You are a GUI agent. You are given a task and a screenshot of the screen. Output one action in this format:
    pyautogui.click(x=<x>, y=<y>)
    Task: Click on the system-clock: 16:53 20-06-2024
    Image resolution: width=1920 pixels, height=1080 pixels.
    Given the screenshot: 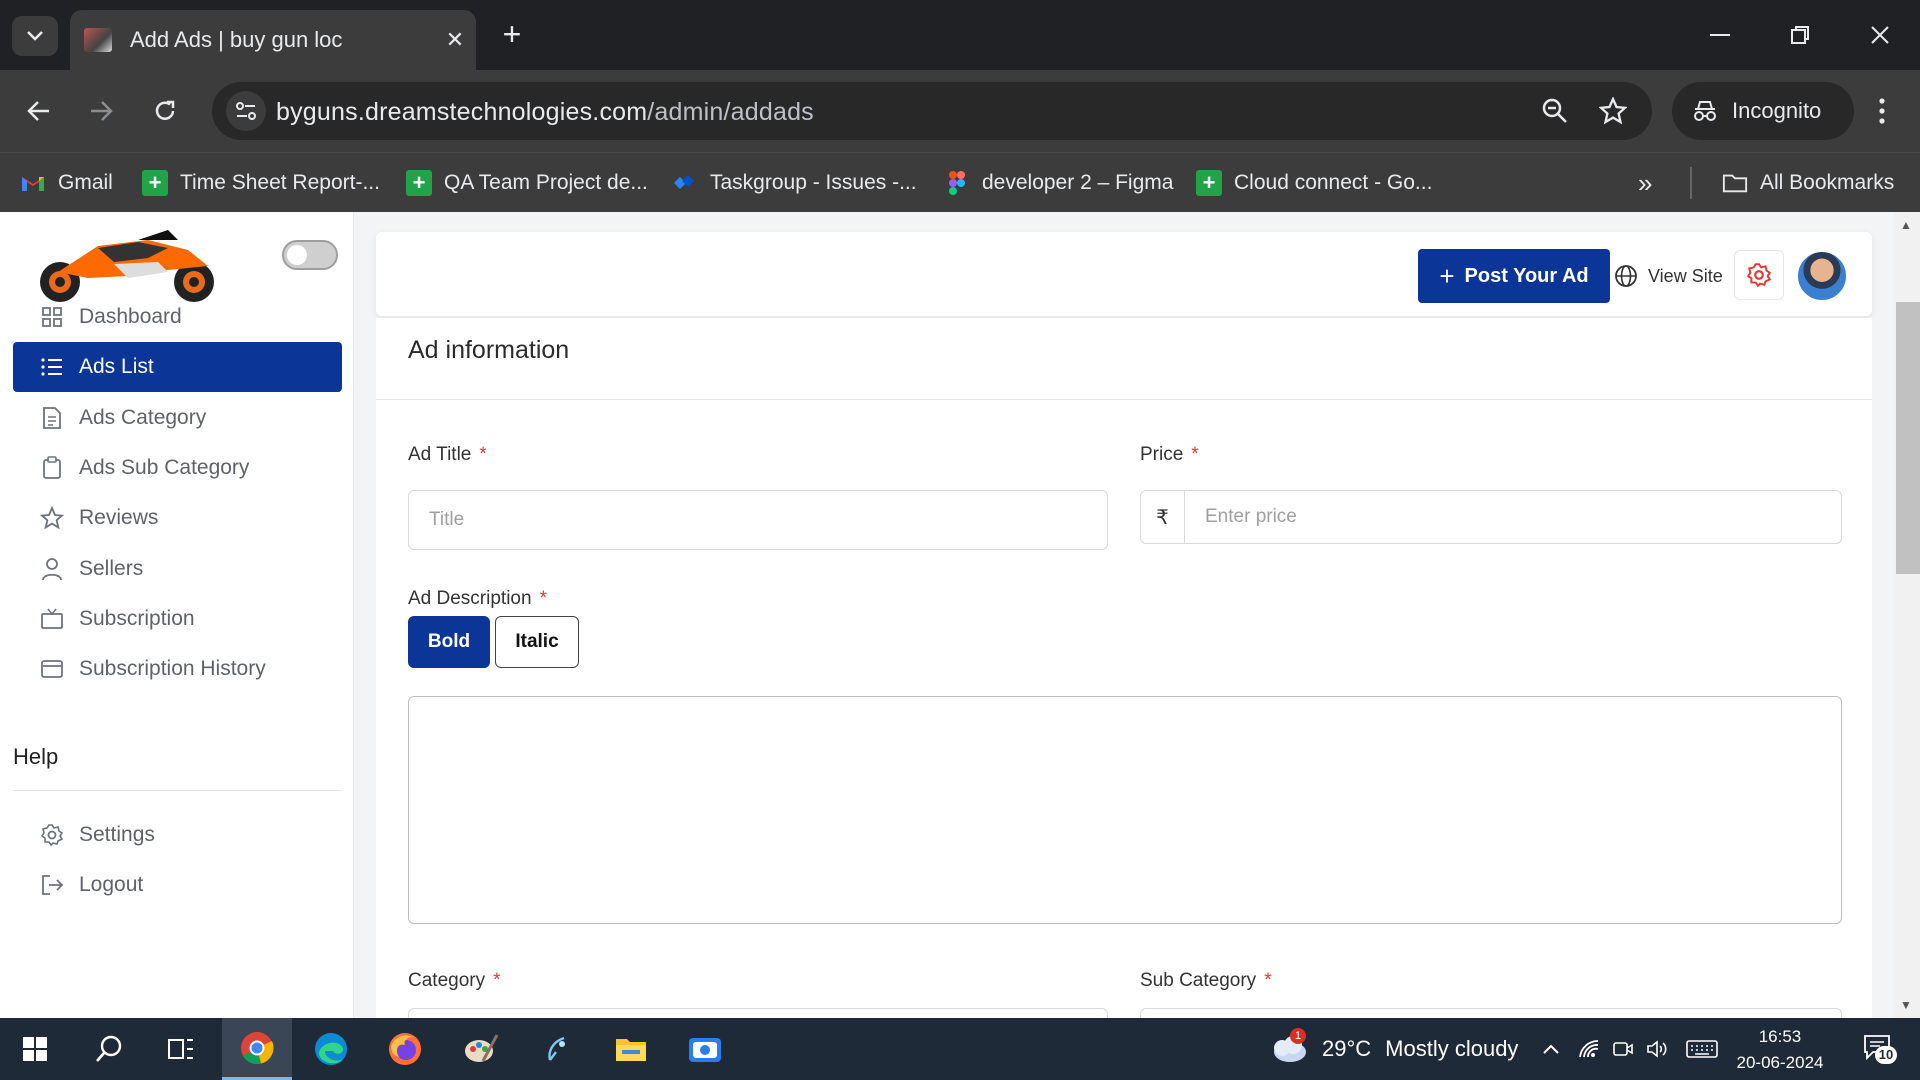 What is the action you would take?
    pyautogui.click(x=1780, y=1050)
    